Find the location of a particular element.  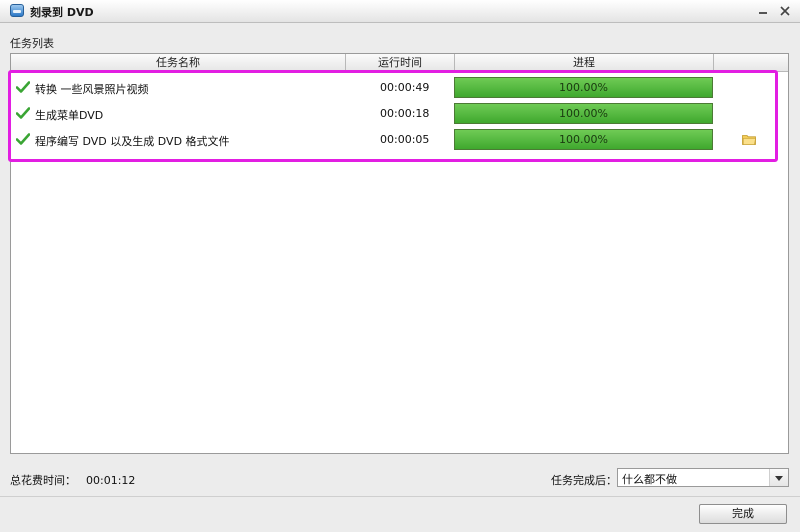

window-title: 刻录到 DVD is located at coordinates (62, 12).